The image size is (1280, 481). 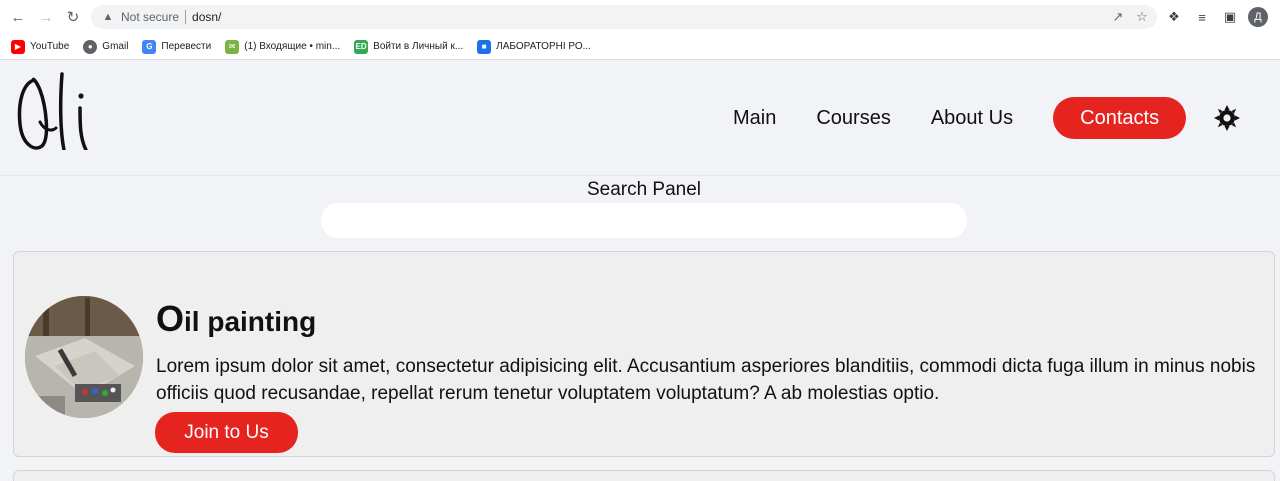 I want to click on browser-toolbar: ← → ↻ ▲ Not secure dosn/ ↗ ☆ ❖ ≡ ▣ Д, so click(x=640, y=17).